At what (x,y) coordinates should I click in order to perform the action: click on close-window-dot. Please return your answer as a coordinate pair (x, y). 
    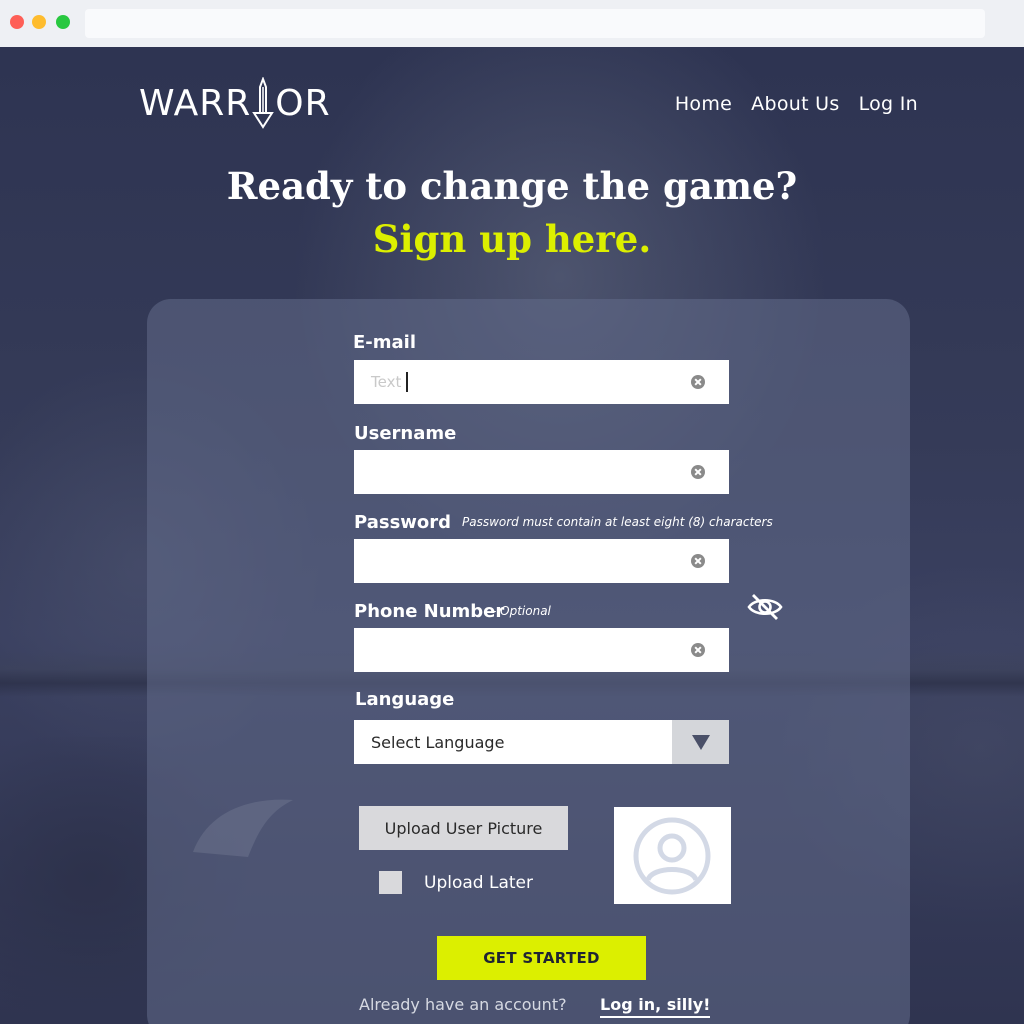
    Looking at the image, I should click on (17, 22).